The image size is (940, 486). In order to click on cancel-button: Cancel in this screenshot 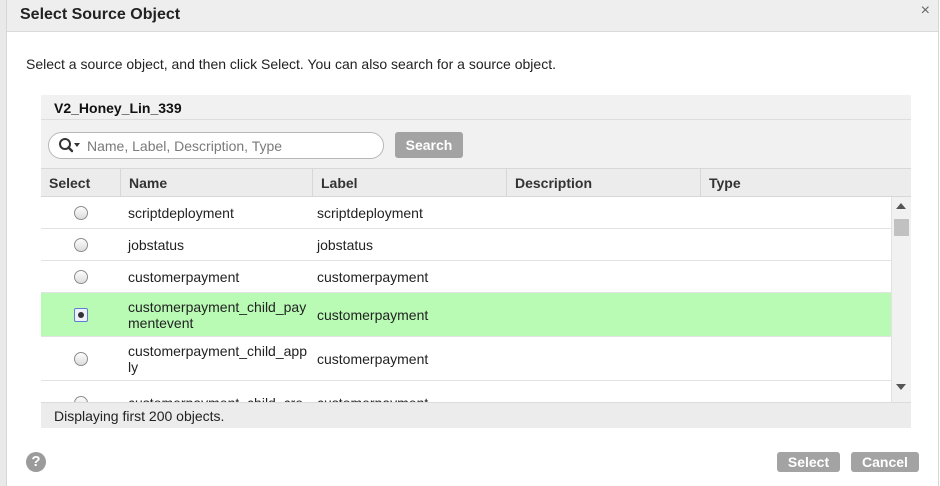, I will do `click(885, 462)`.